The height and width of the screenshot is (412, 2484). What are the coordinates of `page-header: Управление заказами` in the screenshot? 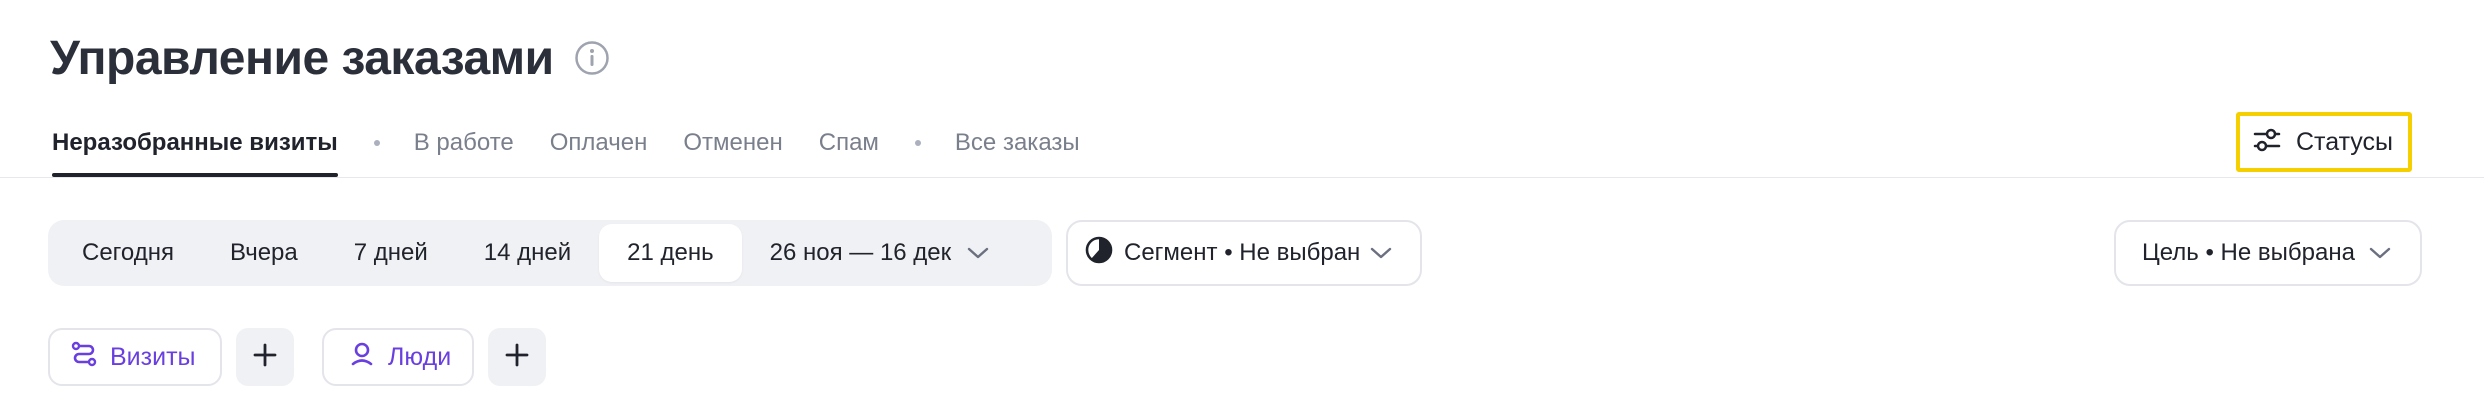 It's located at (330, 58).